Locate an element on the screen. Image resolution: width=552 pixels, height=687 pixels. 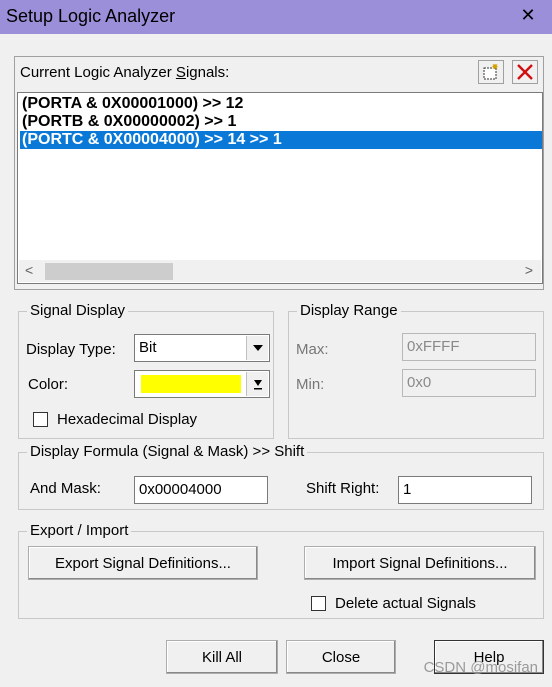
max-label: Max: is located at coordinates (312, 349).